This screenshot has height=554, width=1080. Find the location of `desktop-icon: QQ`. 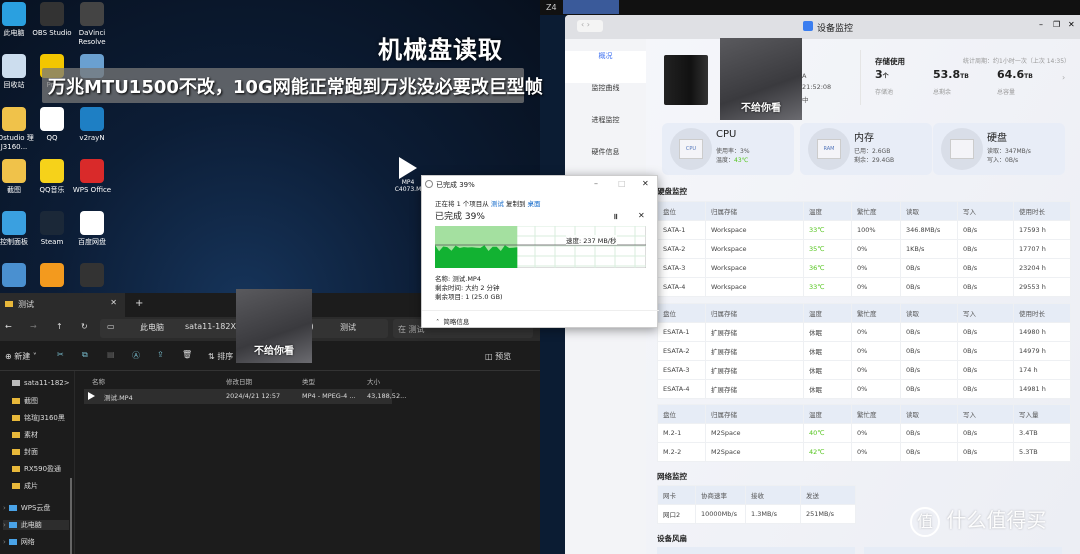

desktop-icon: QQ is located at coordinates (52, 125).